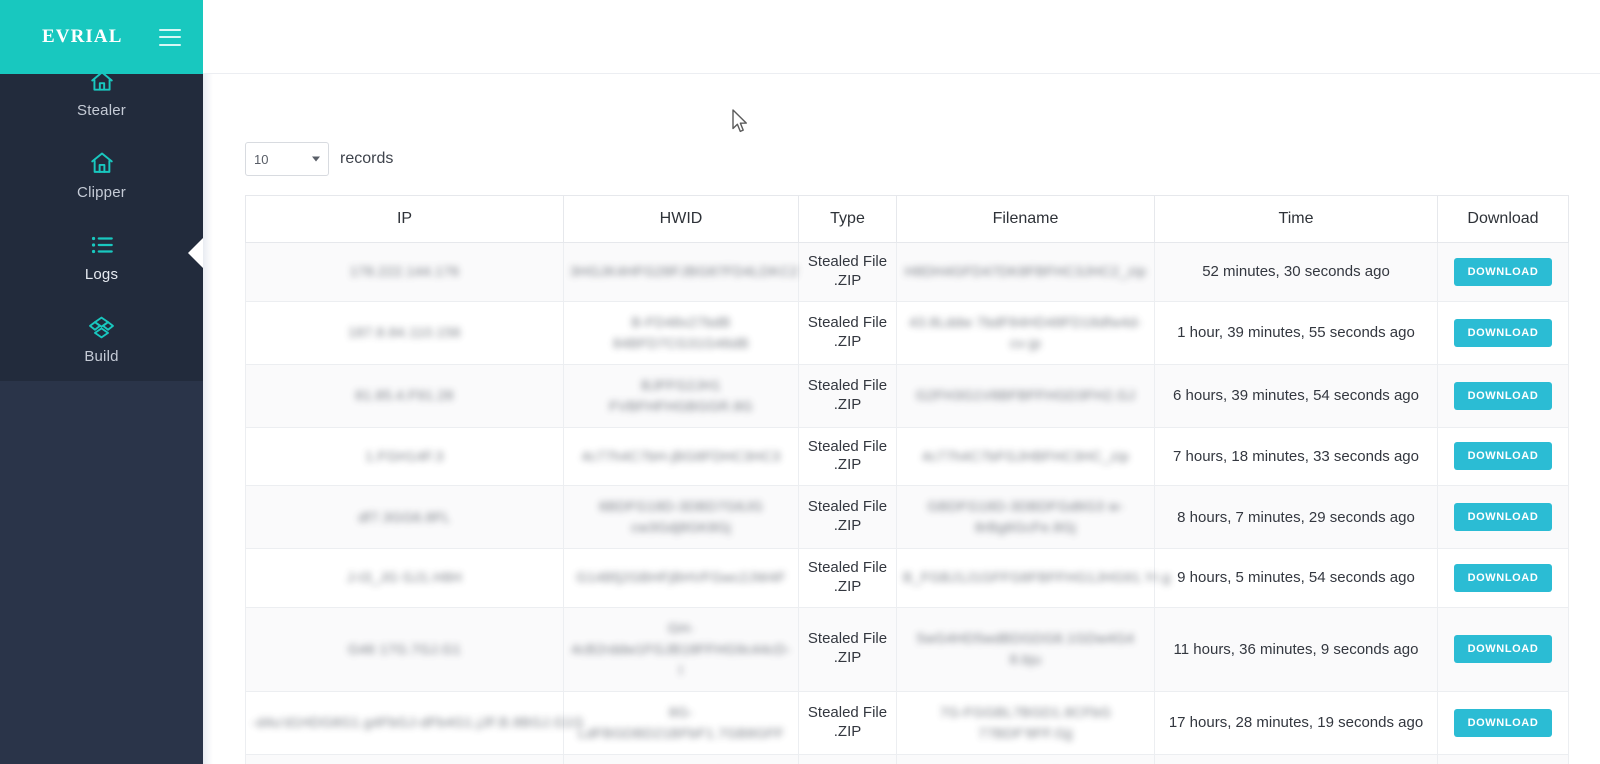 The image size is (1600, 764). Describe the element at coordinates (101, 356) in the screenshot. I see `sidebar-item-label: Build` at that location.